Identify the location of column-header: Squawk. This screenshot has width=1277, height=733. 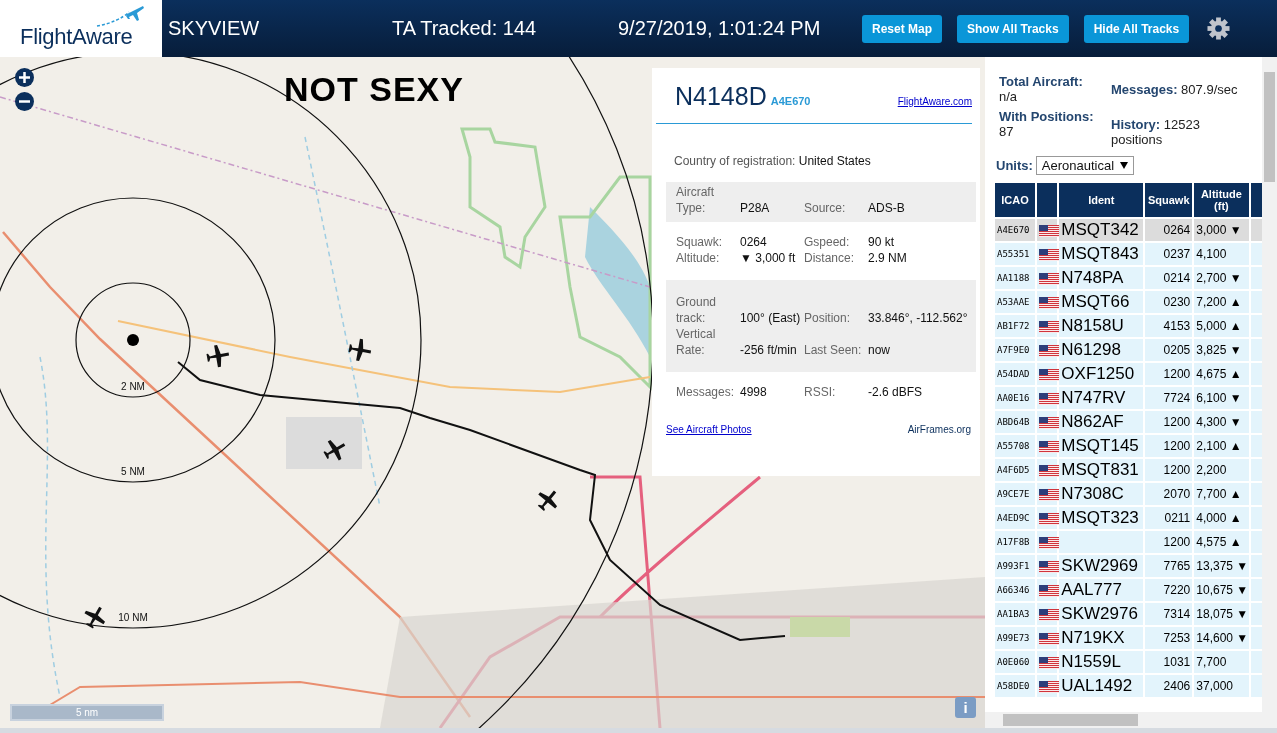
(1169, 200).